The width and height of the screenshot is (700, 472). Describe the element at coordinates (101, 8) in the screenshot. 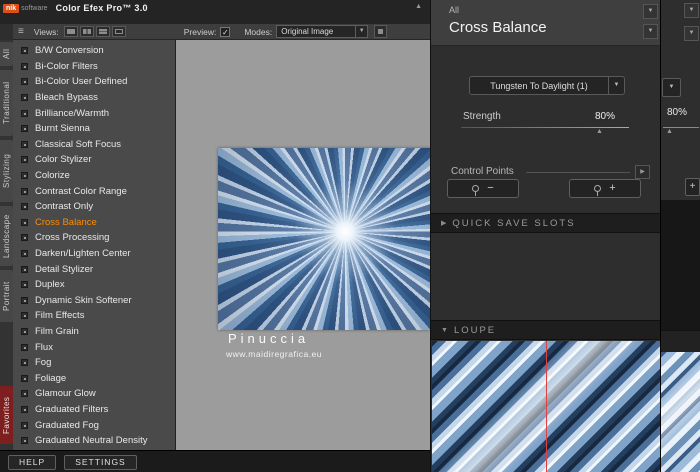

I see `app-title: Color Efex Pro™ 3.0` at that location.